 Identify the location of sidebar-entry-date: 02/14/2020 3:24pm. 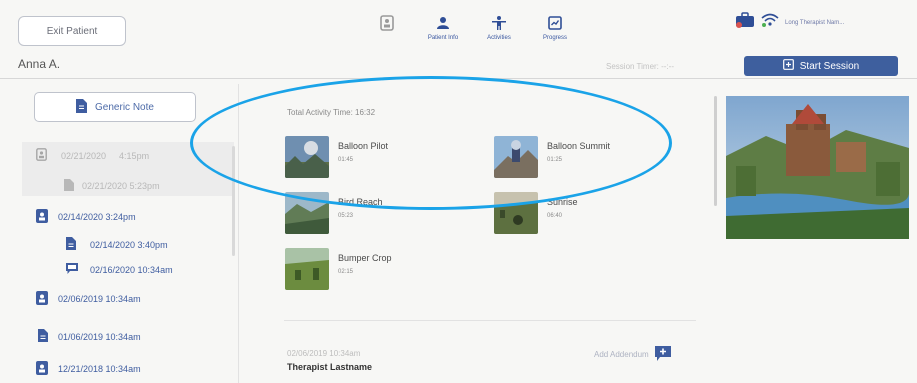
(97, 217).